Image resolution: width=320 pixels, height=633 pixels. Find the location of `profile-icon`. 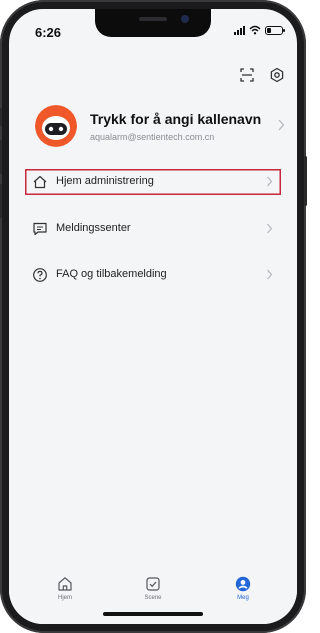

profile-icon is located at coordinates (243, 584).